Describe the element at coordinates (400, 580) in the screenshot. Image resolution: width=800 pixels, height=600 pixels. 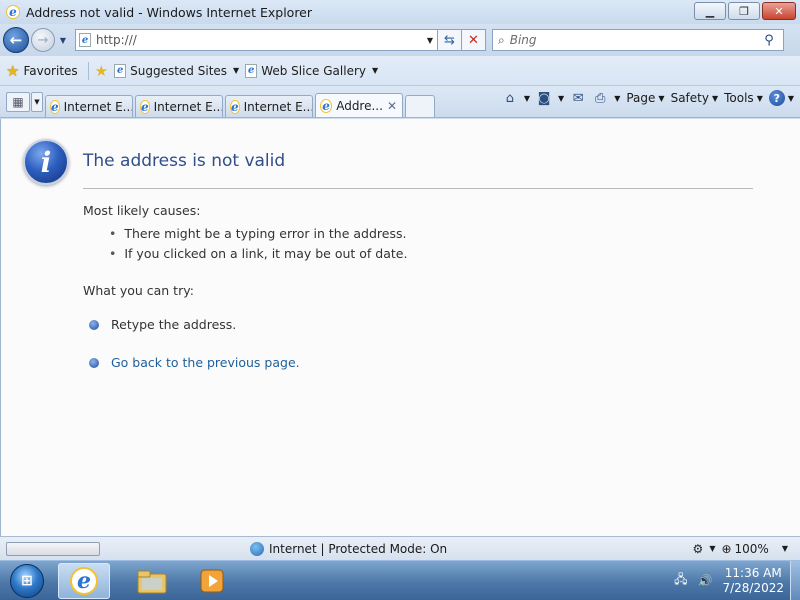
I see `taskbar: ⊞ e 🖧 🔊 11:36 AM 7/28/2022` at that location.